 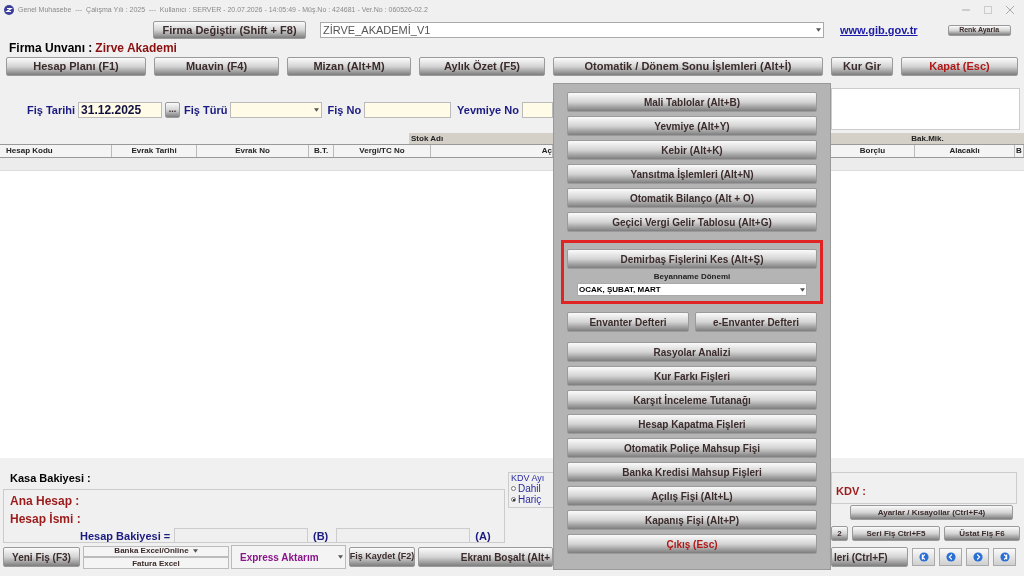 What do you see at coordinates (530, 499) in the screenshot?
I see `radio-label: Hariç` at bounding box center [530, 499].